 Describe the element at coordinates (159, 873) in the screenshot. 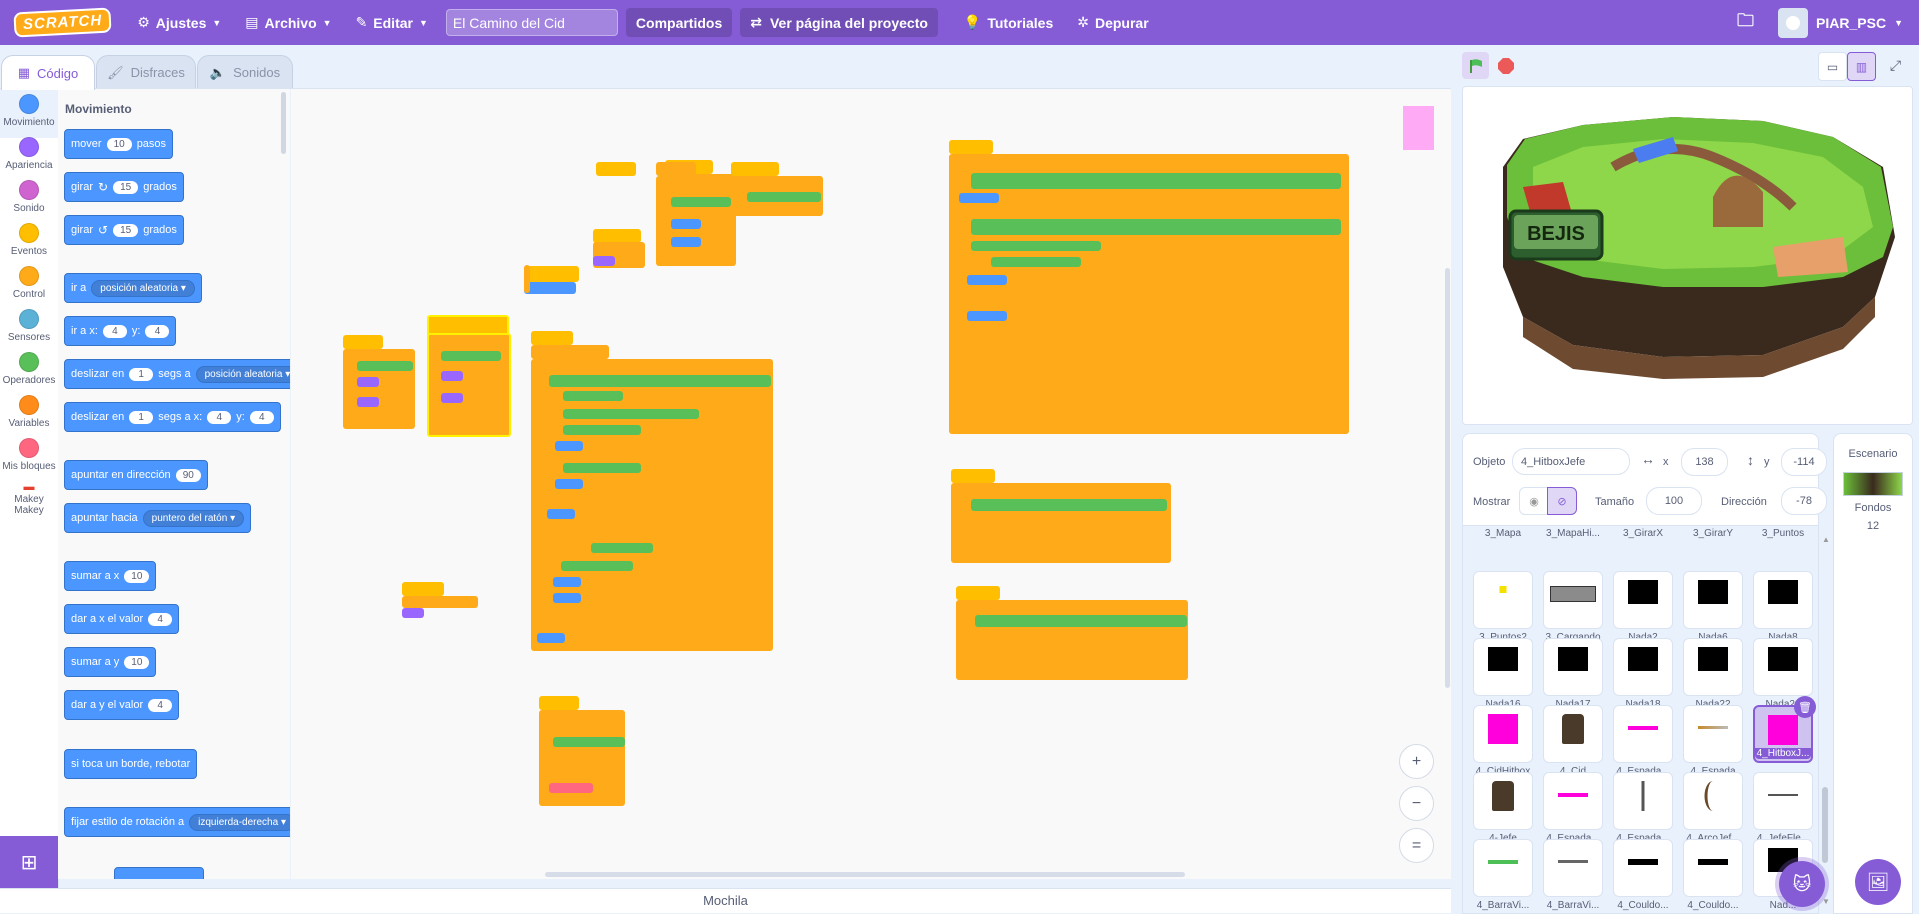

I see `block-partial` at that location.